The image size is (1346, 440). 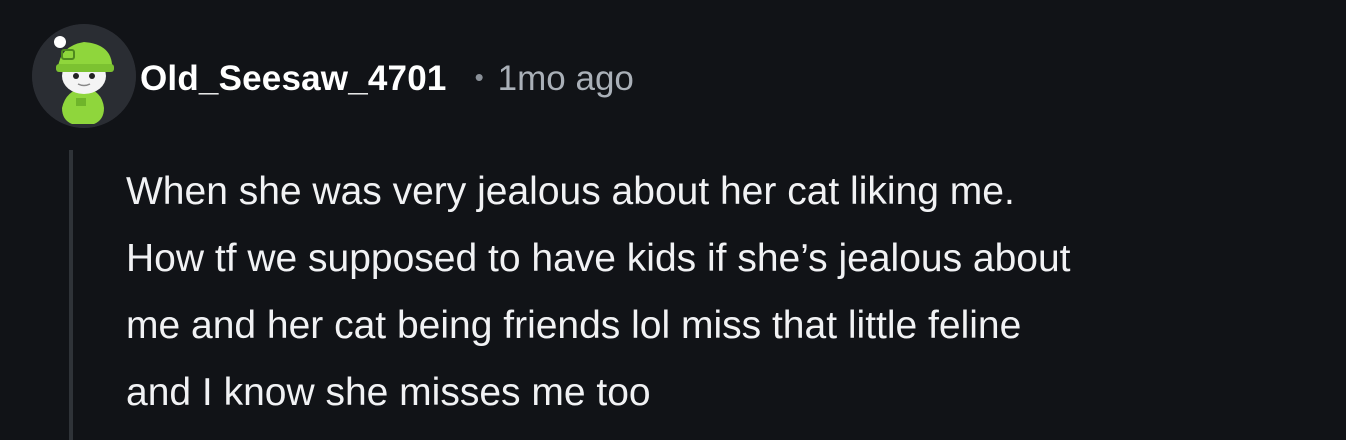 I want to click on user-avatar, so click(x=84, y=76).